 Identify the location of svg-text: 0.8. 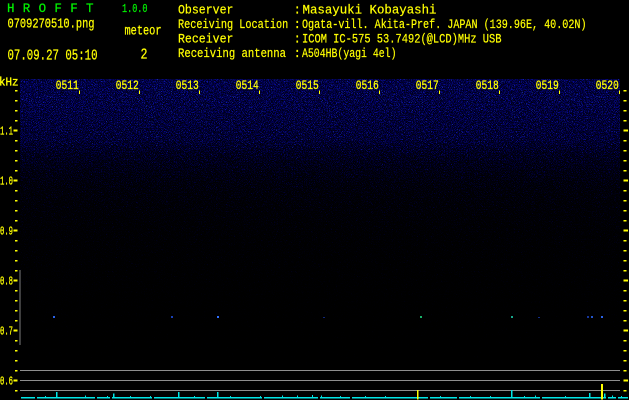
(6, 281).